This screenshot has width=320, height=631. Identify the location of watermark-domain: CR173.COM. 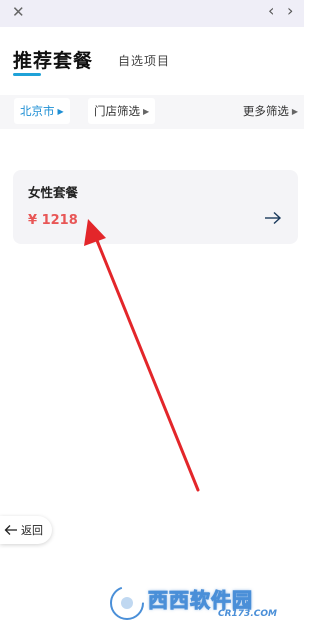
(247, 614).